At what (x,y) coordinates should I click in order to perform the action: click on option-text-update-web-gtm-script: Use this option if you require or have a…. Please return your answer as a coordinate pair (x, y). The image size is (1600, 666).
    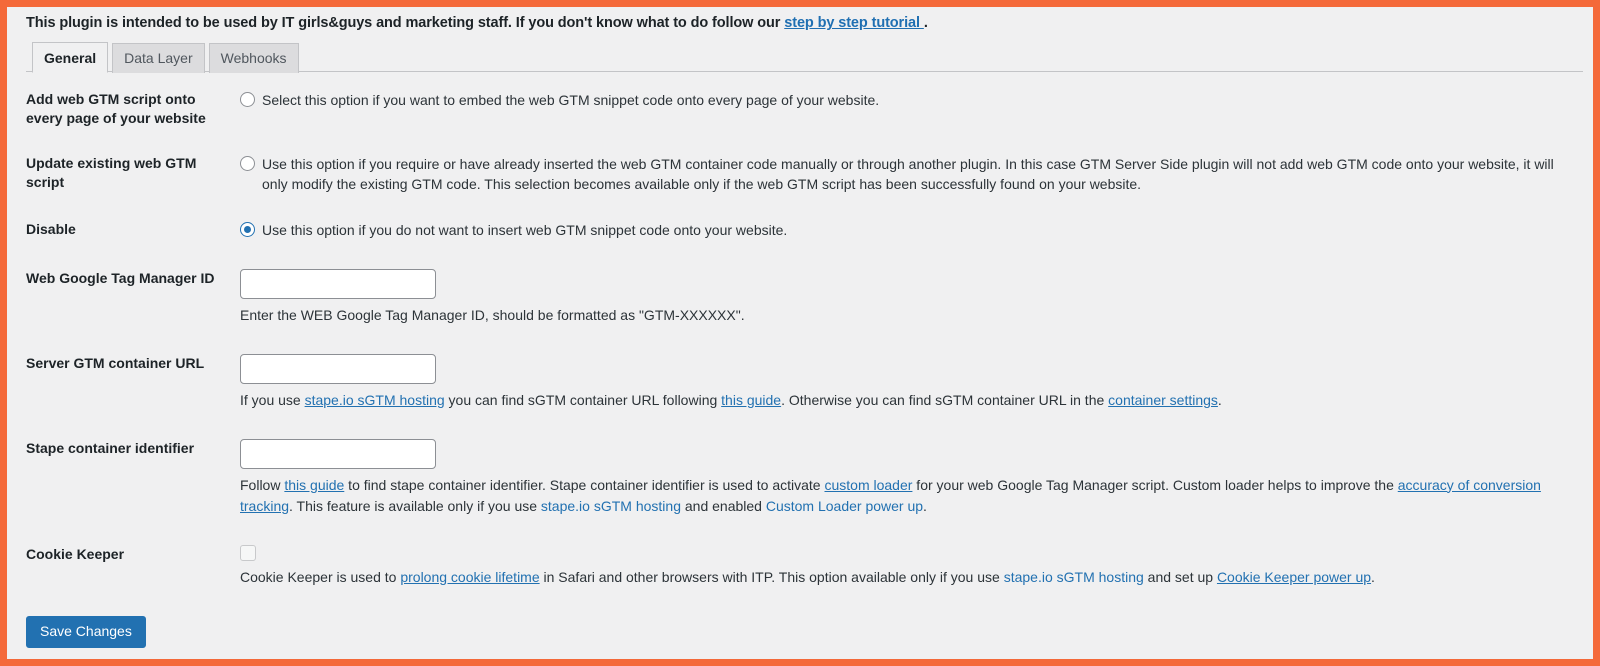
    Looking at the image, I should click on (908, 174).